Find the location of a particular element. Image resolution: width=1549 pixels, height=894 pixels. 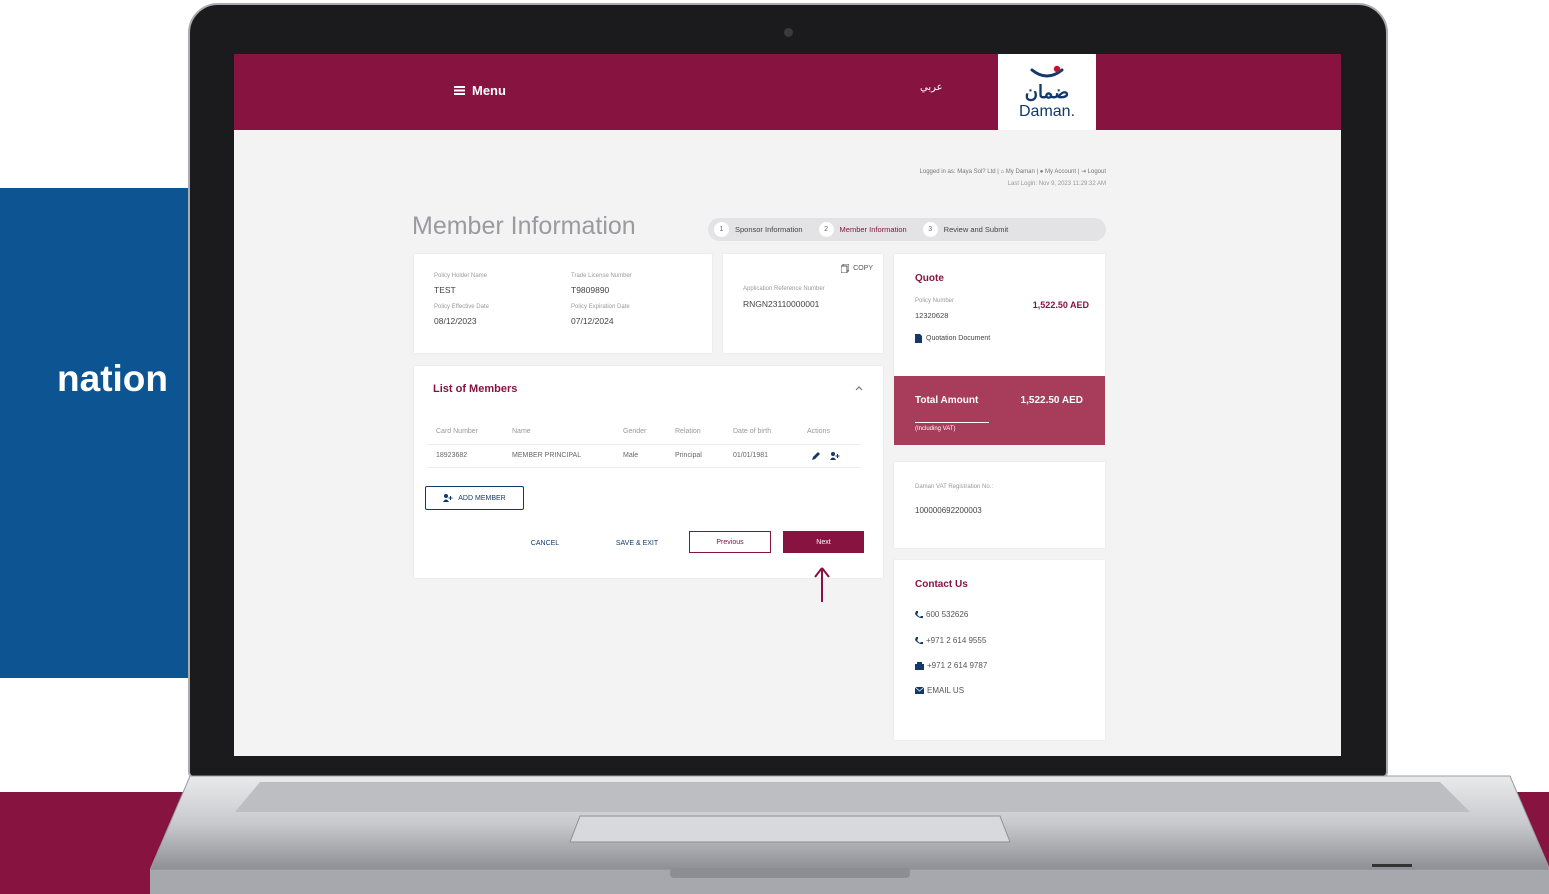

vat-number: 100000692200003 is located at coordinates (948, 510).